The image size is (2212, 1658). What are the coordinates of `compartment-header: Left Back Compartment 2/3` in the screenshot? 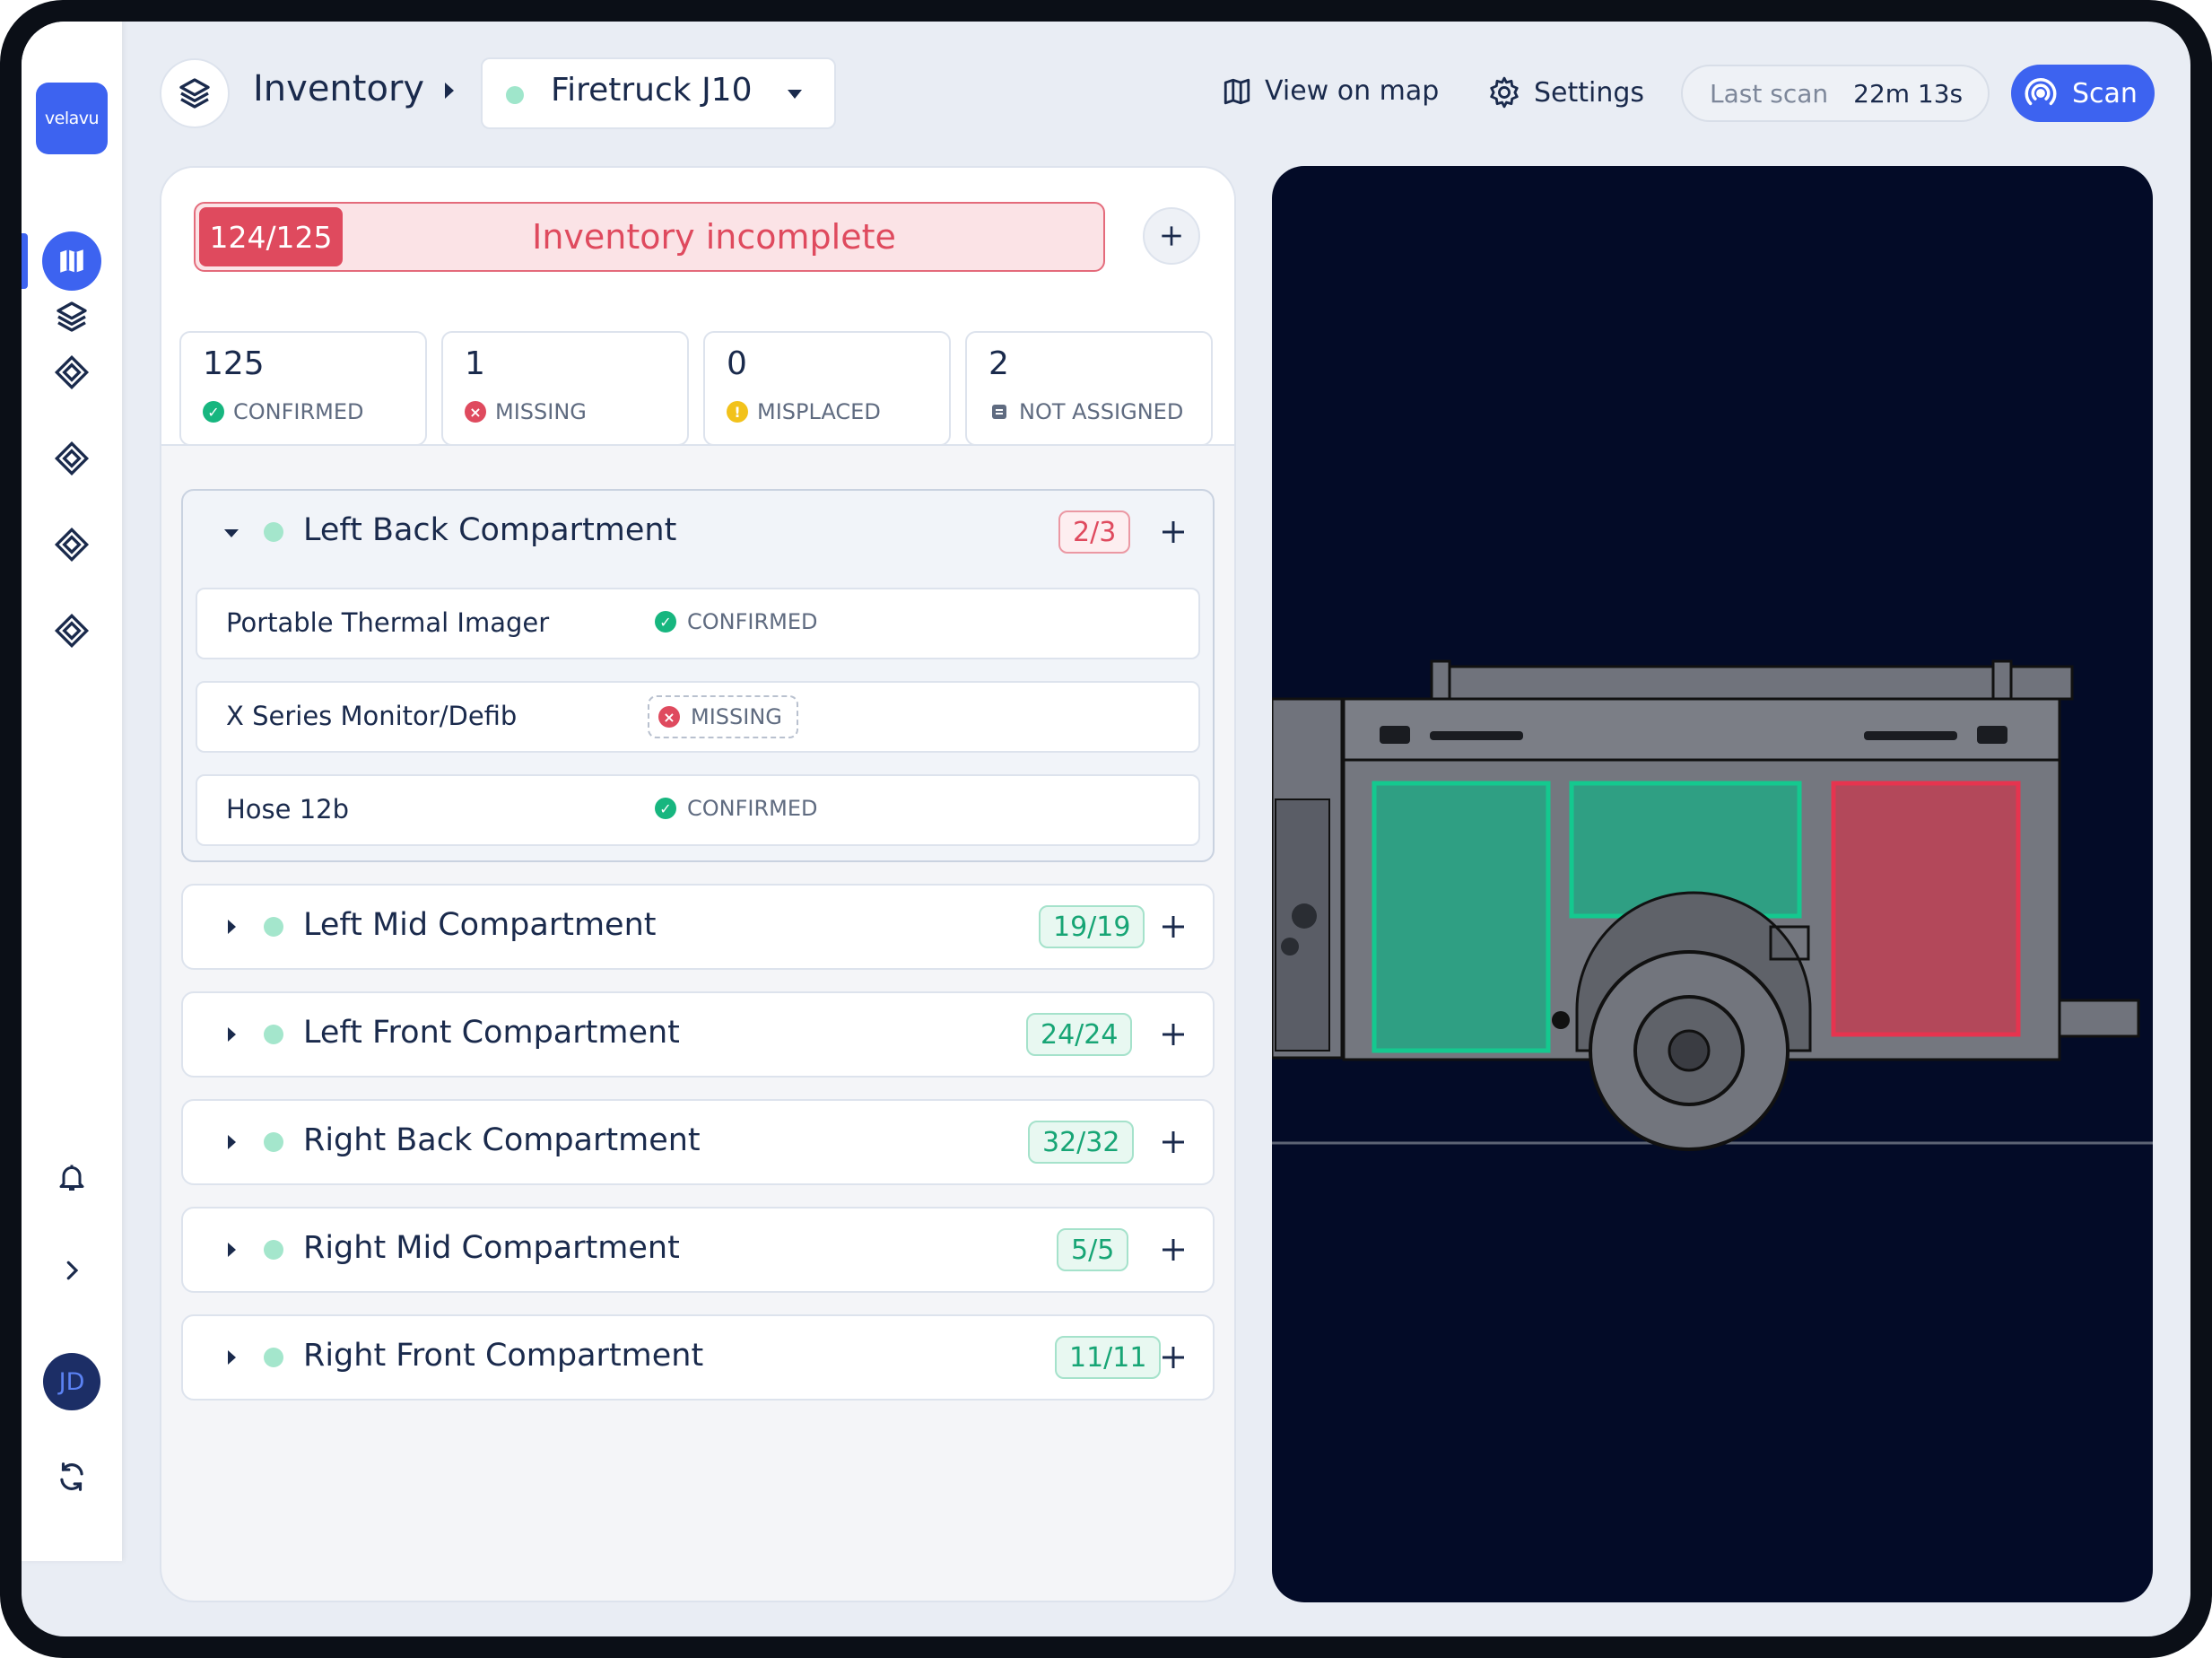 It's located at (698, 532).